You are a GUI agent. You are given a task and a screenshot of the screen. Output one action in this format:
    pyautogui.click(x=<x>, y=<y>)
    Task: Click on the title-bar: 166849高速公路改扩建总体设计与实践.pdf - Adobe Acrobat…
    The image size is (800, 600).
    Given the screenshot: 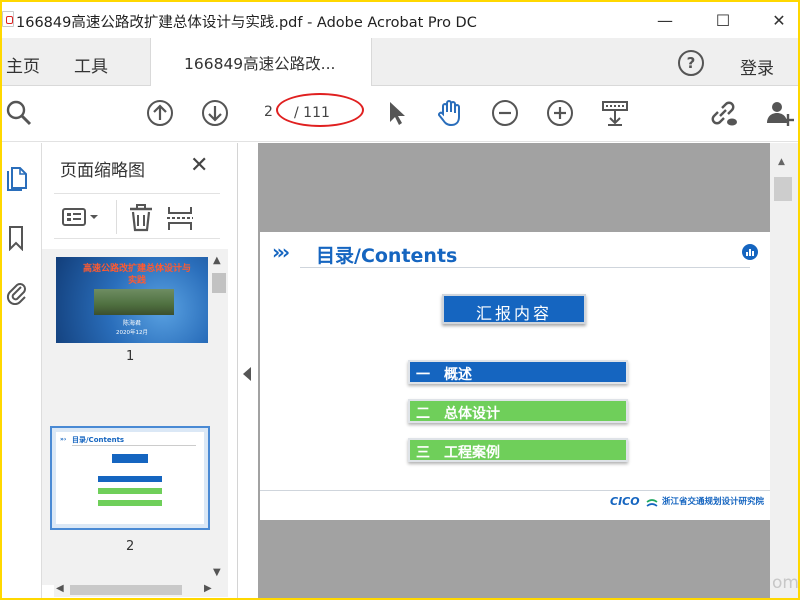 What is the action you would take?
    pyautogui.click(x=400, y=20)
    